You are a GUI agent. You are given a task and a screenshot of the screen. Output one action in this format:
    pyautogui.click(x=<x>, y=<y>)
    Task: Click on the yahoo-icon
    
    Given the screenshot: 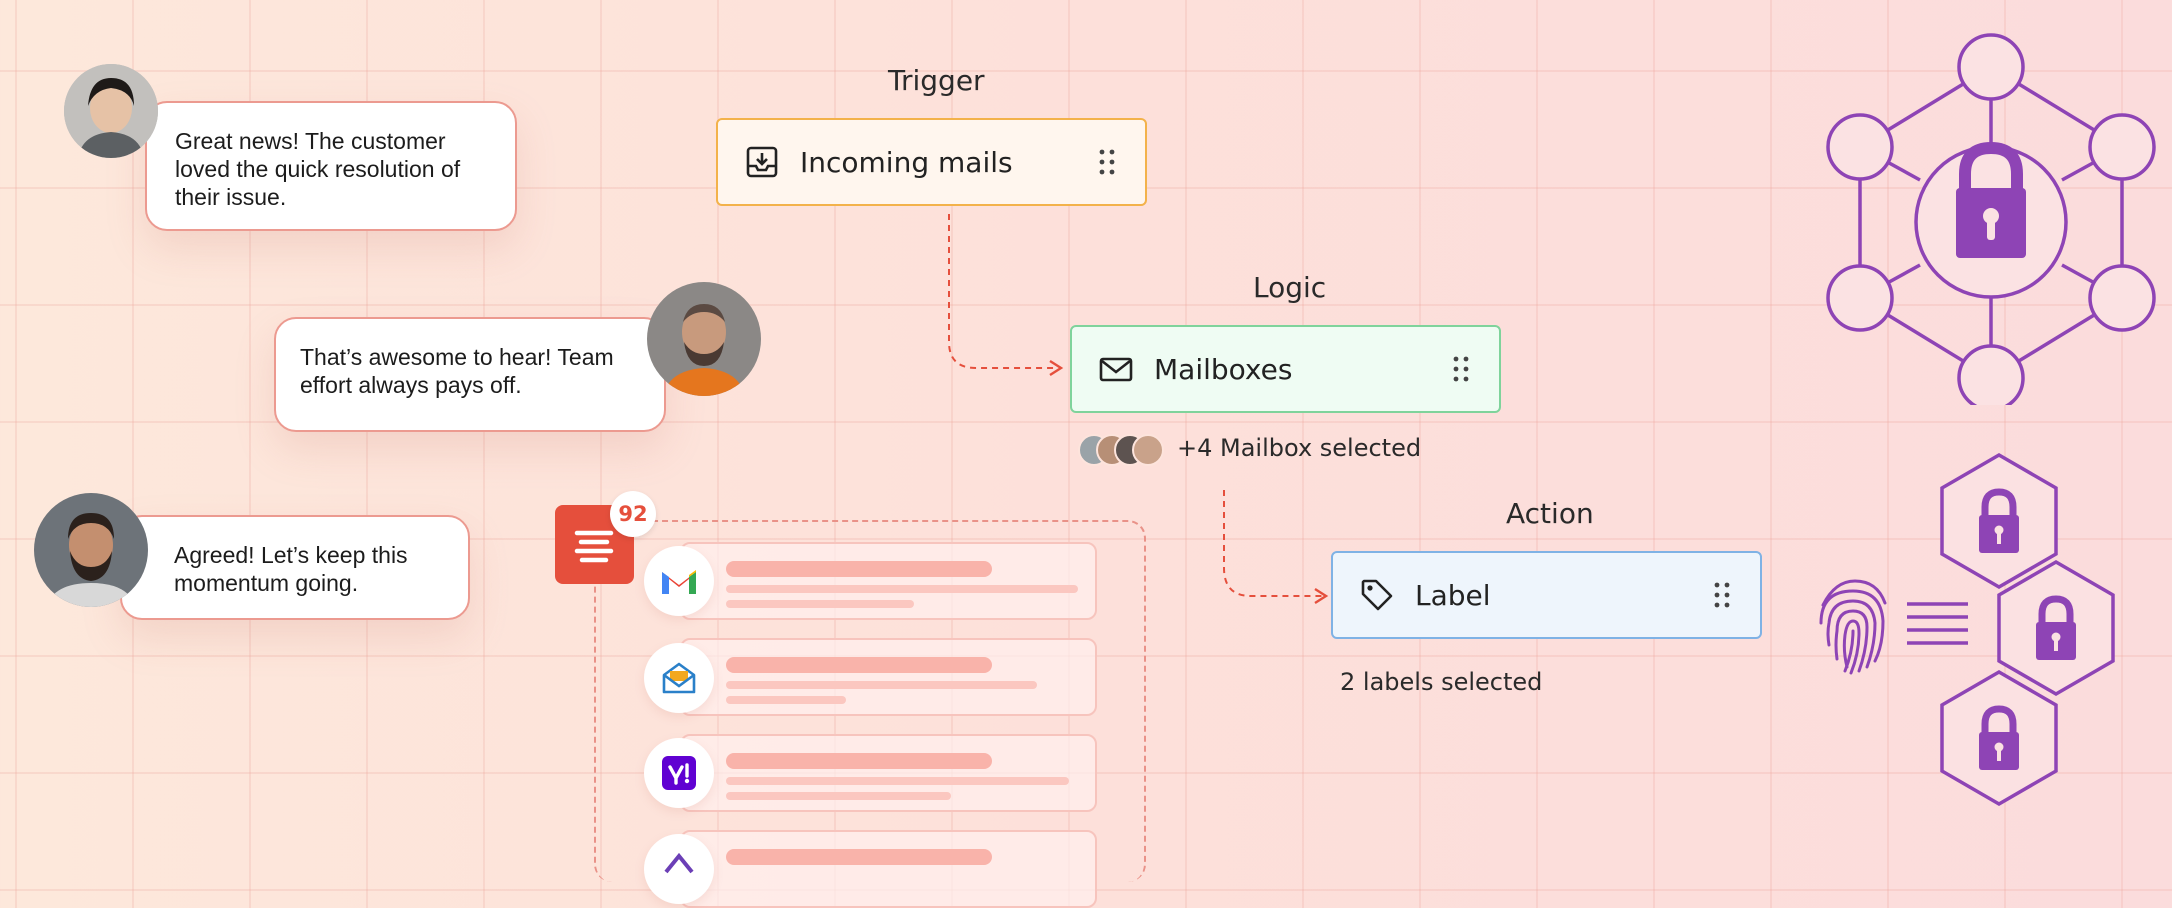 What is the action you would take?
    pyautogui.click(x=679, y=773)
    